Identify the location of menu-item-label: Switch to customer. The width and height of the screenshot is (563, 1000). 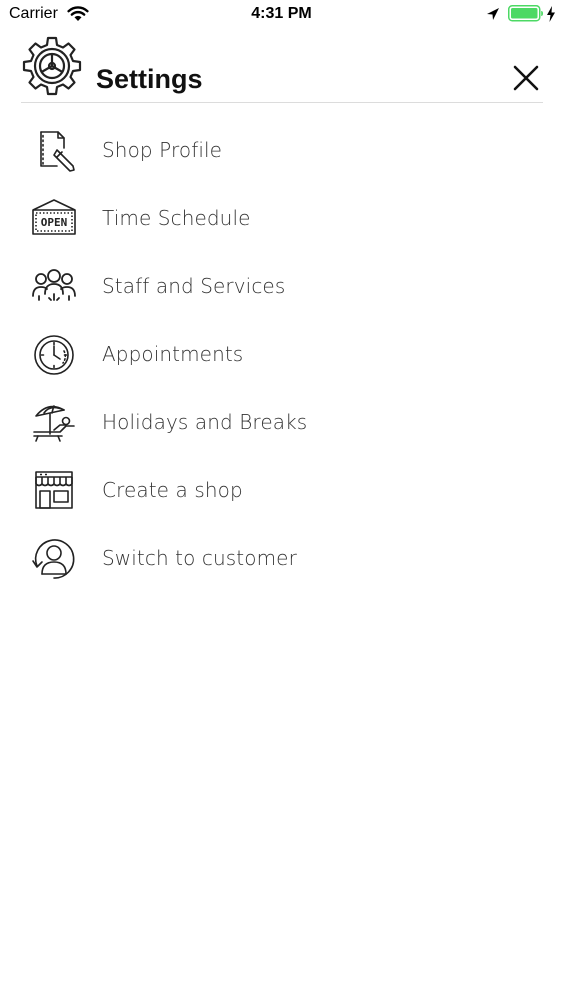
(199, 558).